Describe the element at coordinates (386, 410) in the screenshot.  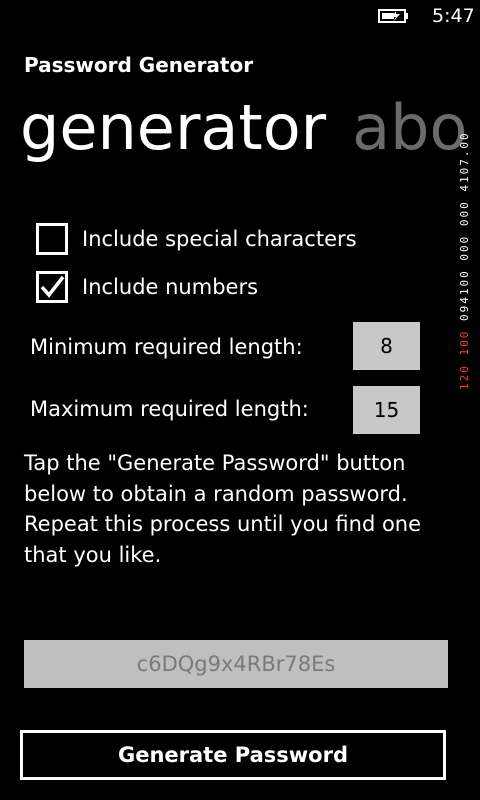
I see `max-length-input: 15` at that location.